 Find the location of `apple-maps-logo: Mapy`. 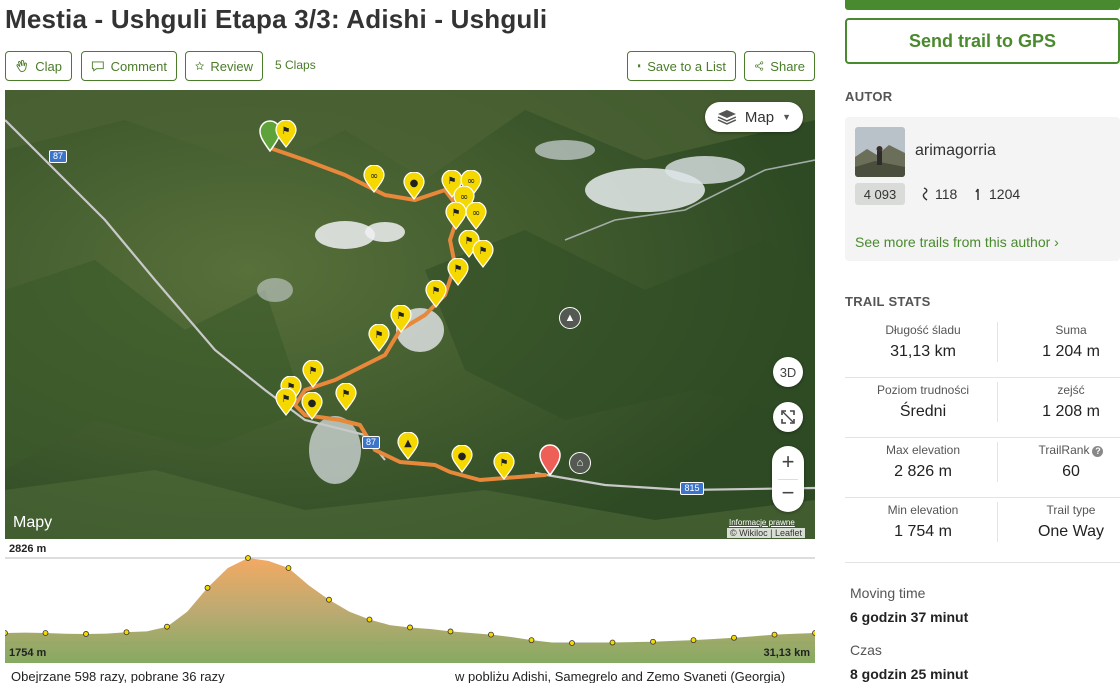

apple-maps-logo: Mapy is located at coordinates (32, 523).